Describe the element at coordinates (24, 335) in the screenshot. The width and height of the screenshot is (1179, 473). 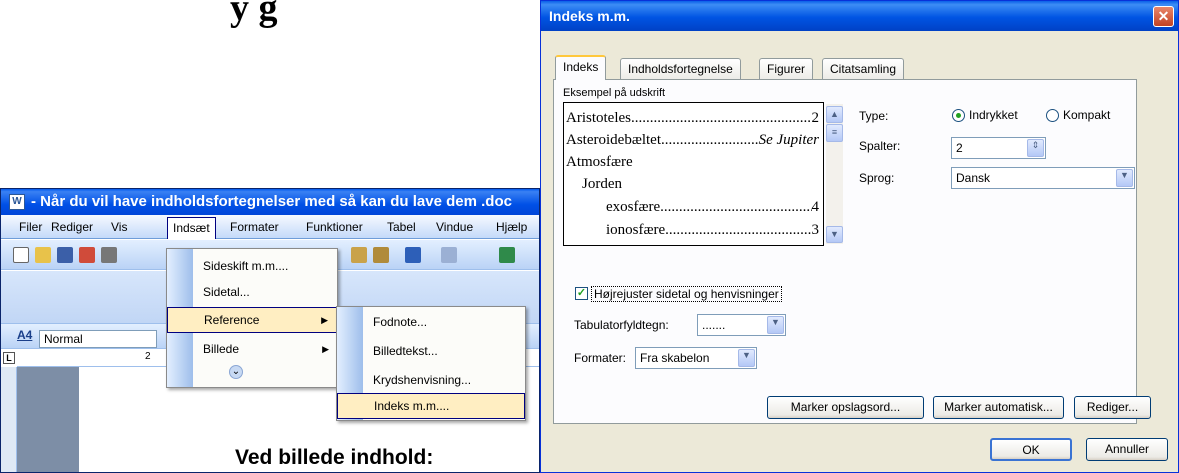
I see `styles-icon: A4` at that location.